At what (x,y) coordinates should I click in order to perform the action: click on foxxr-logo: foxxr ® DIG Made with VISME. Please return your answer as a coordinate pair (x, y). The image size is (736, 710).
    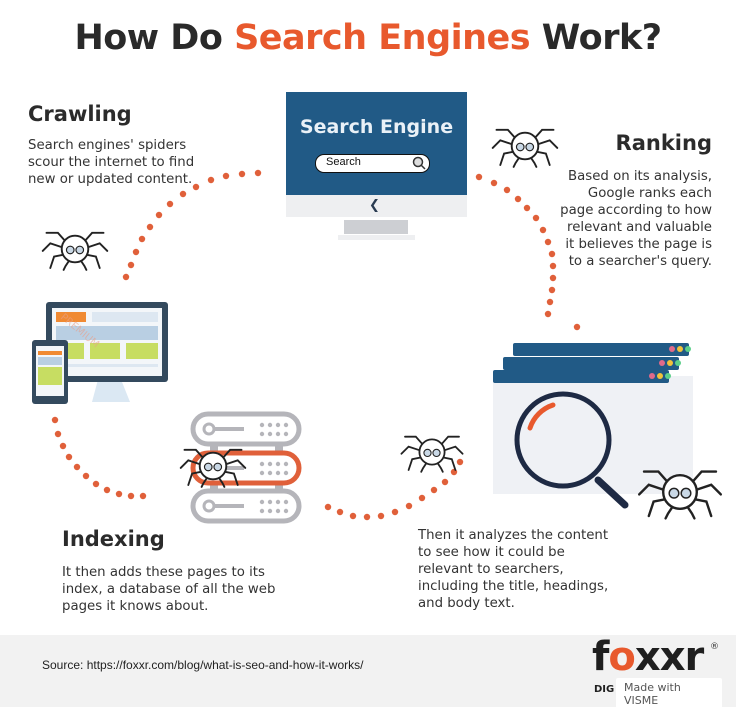
    Looking at the image, I should click on (657, 672).